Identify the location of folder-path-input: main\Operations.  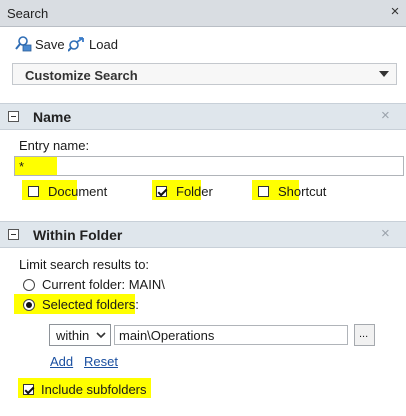
(231, 335).